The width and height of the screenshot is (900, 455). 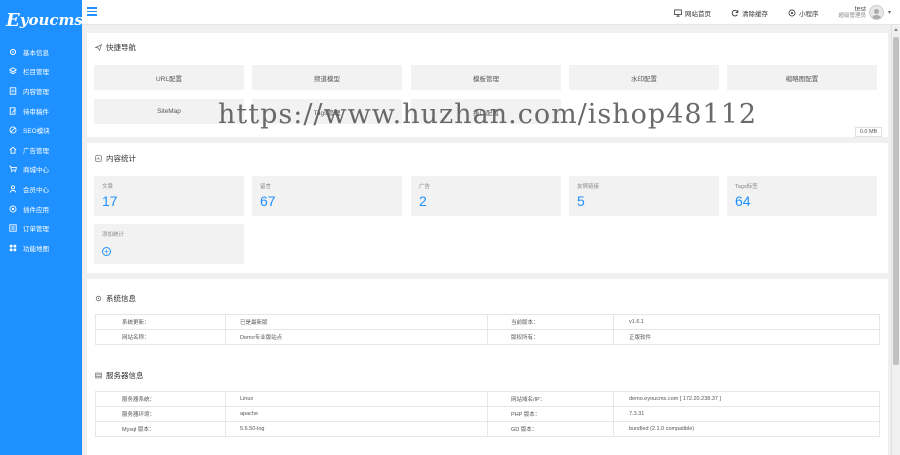 What do you see at coordinates (550, 337) in the screenshot?
I see `table-cell-key: 版权所有：` at bounding box center [550, 337].